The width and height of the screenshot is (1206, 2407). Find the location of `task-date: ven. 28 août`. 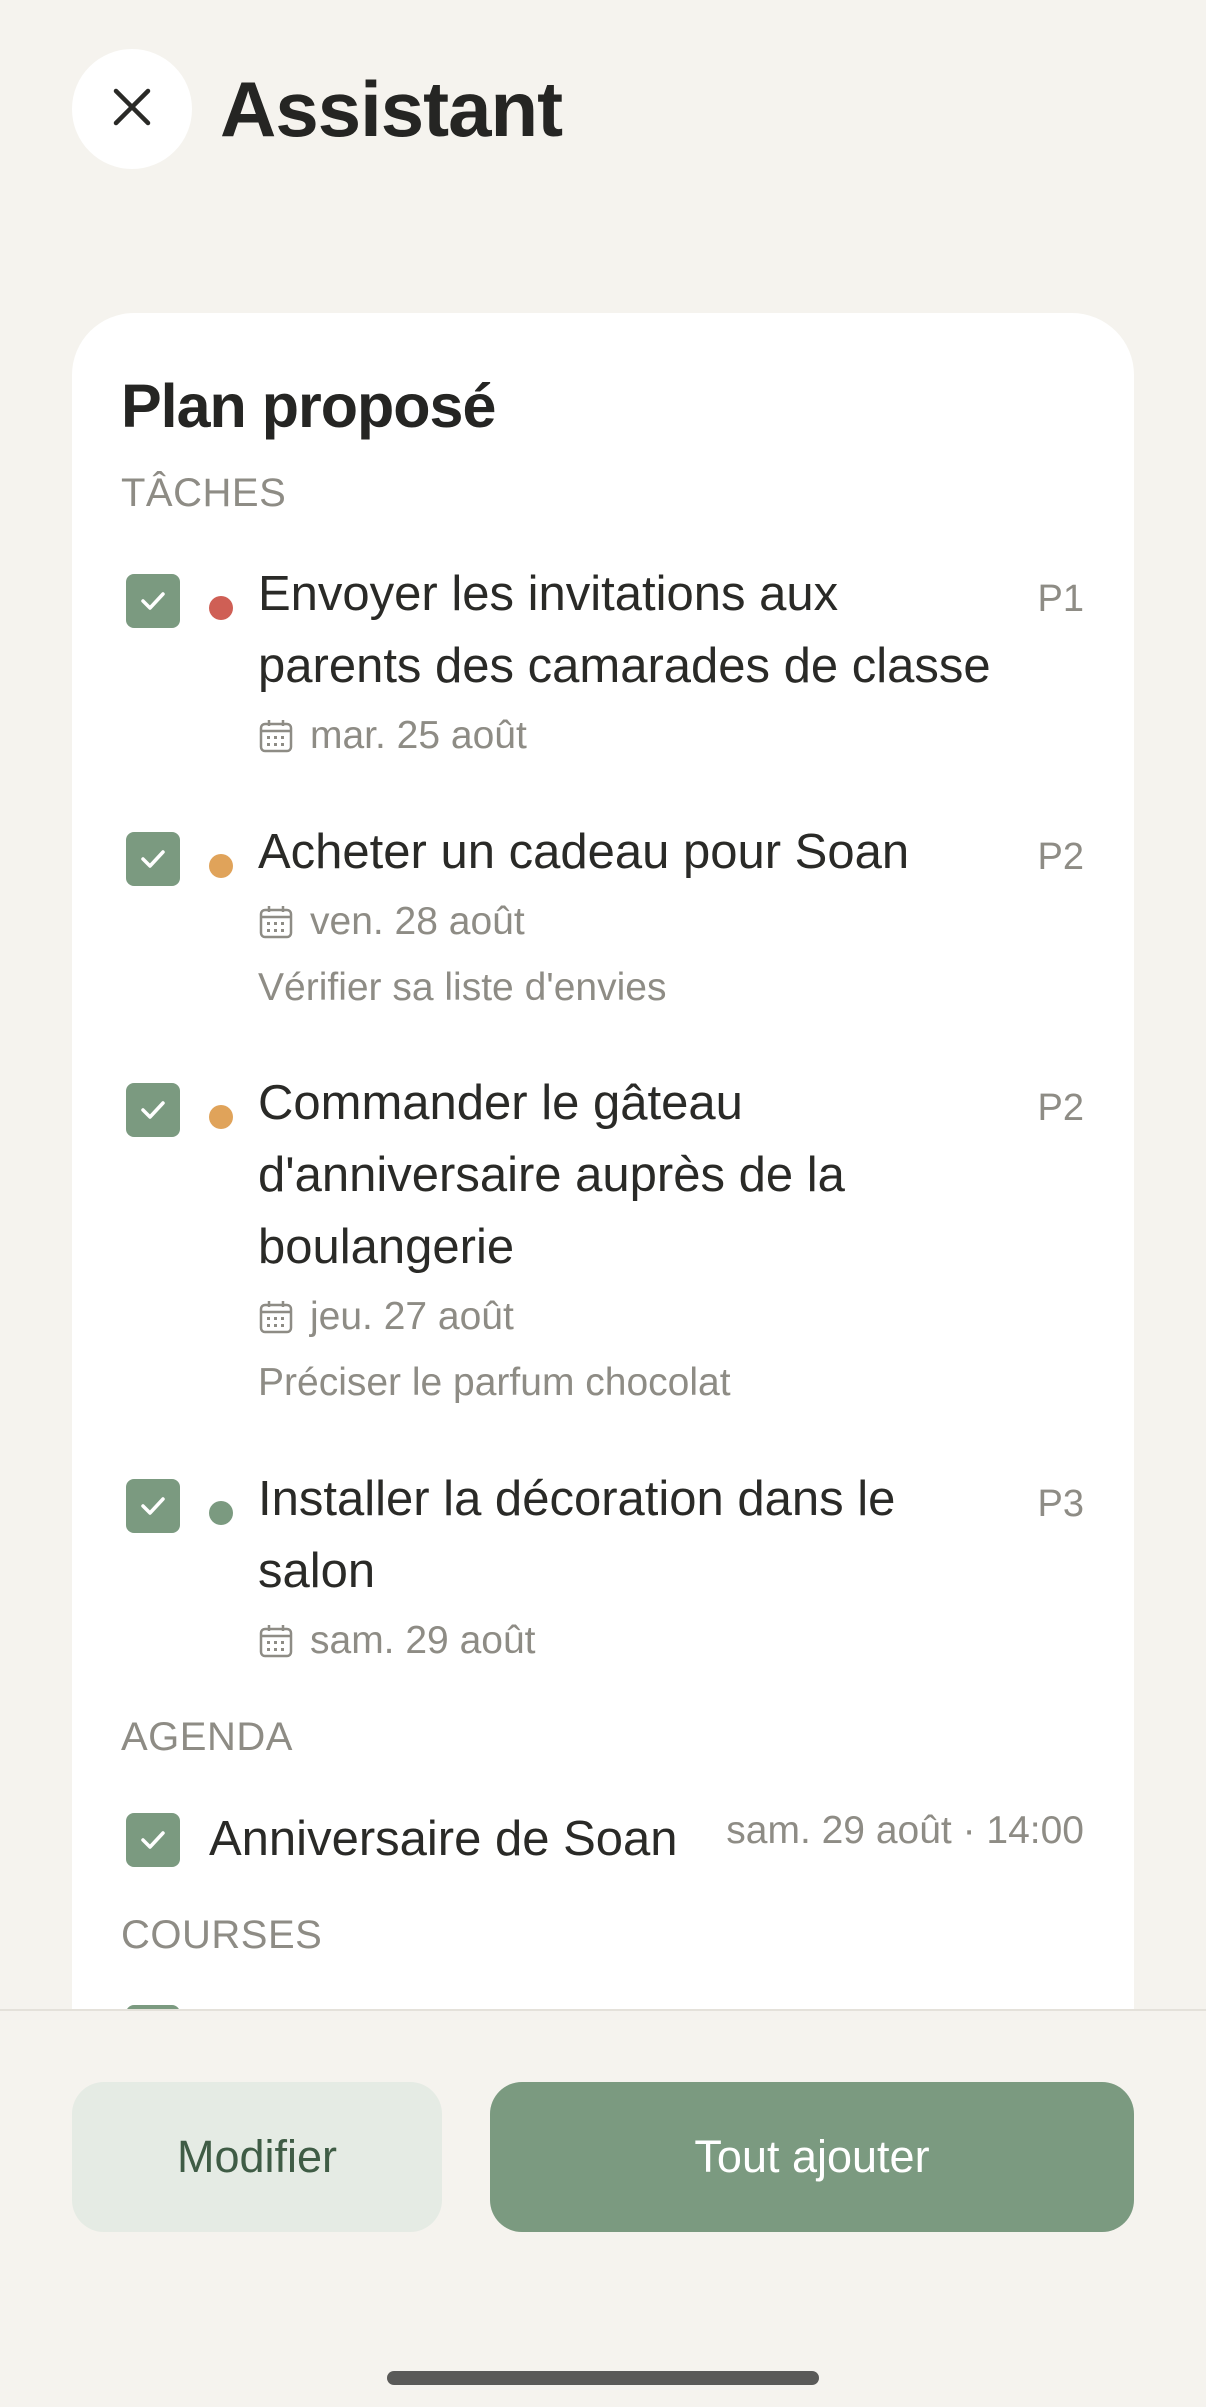

task-date: ven. 28 août is located at coordinates (391, 922).